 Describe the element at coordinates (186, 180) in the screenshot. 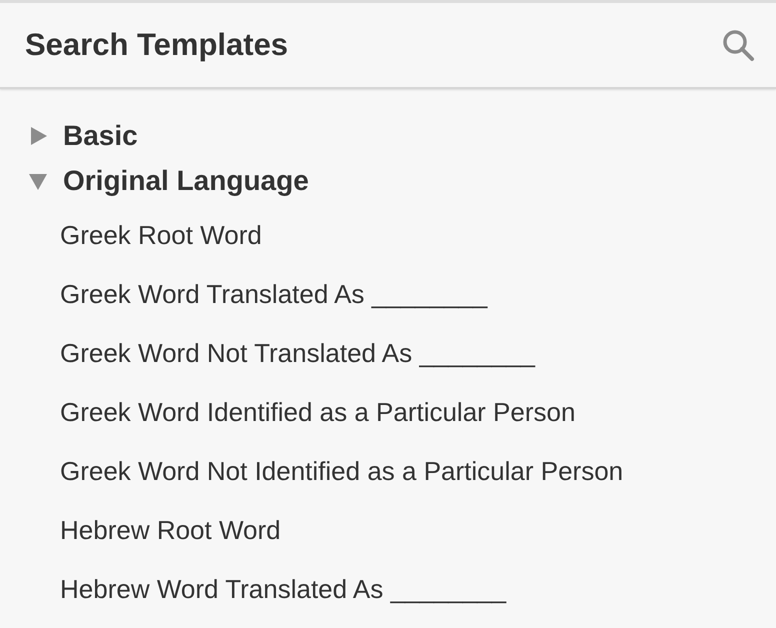

I see `tree-group-label: Original Language` at that location.